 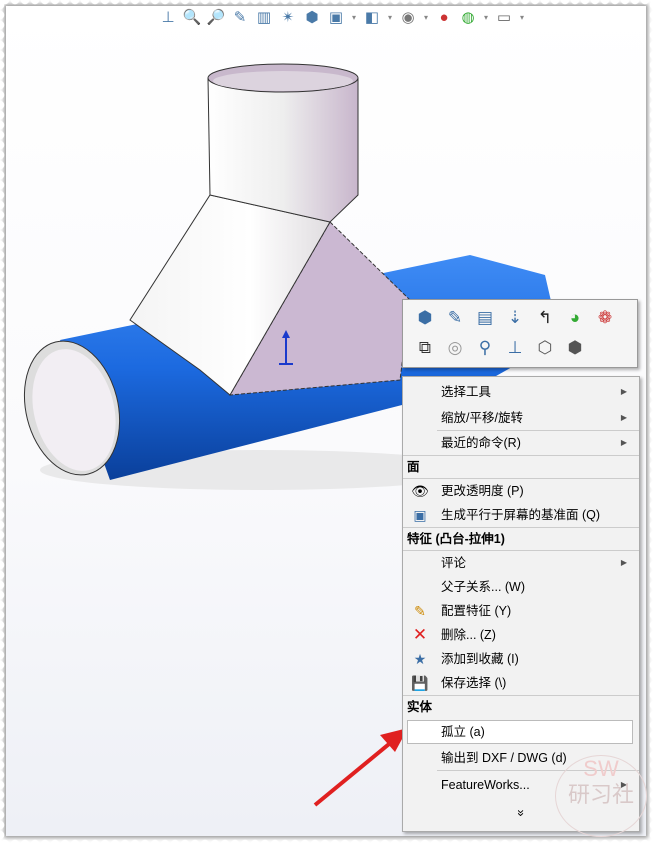 I want to click on edit-sketch-icon: ✎, so click(x=455, y=318).